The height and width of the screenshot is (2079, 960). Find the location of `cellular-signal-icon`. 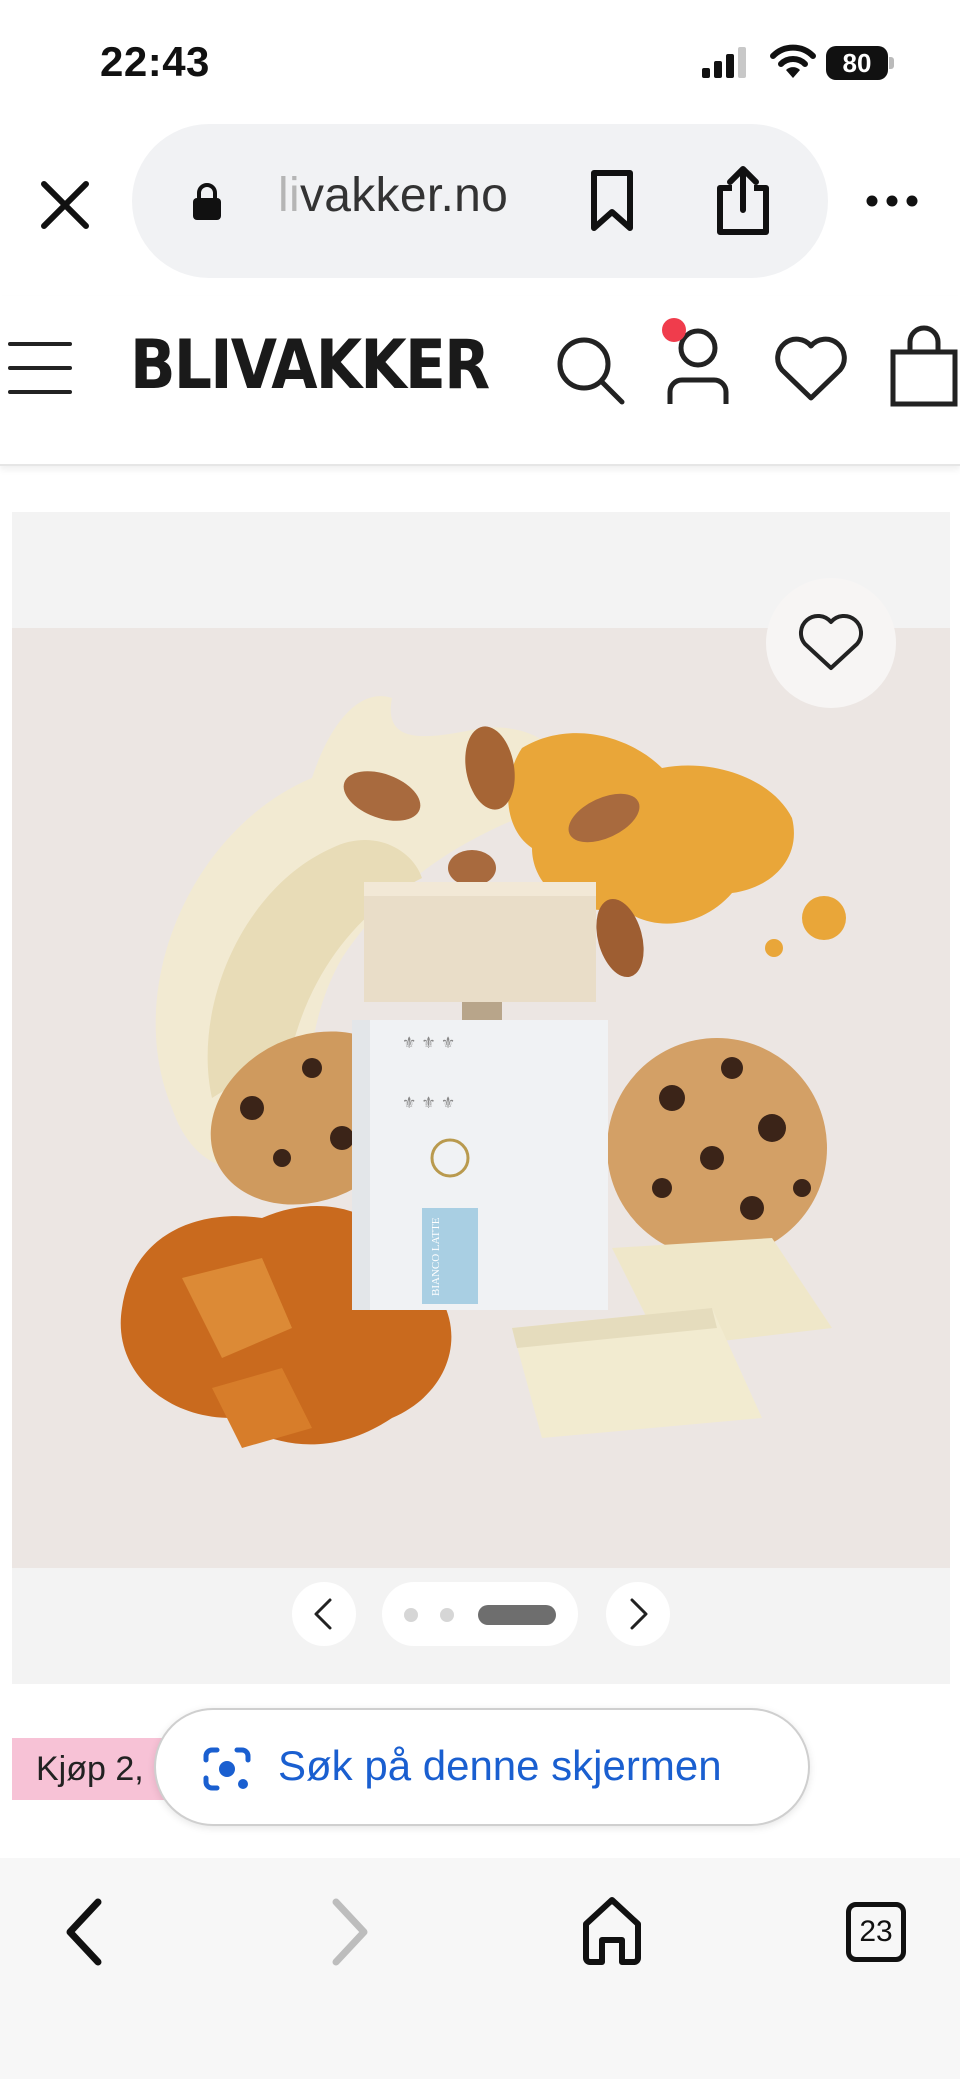

cellular-signal-icon is located at coordinates (724, 62).